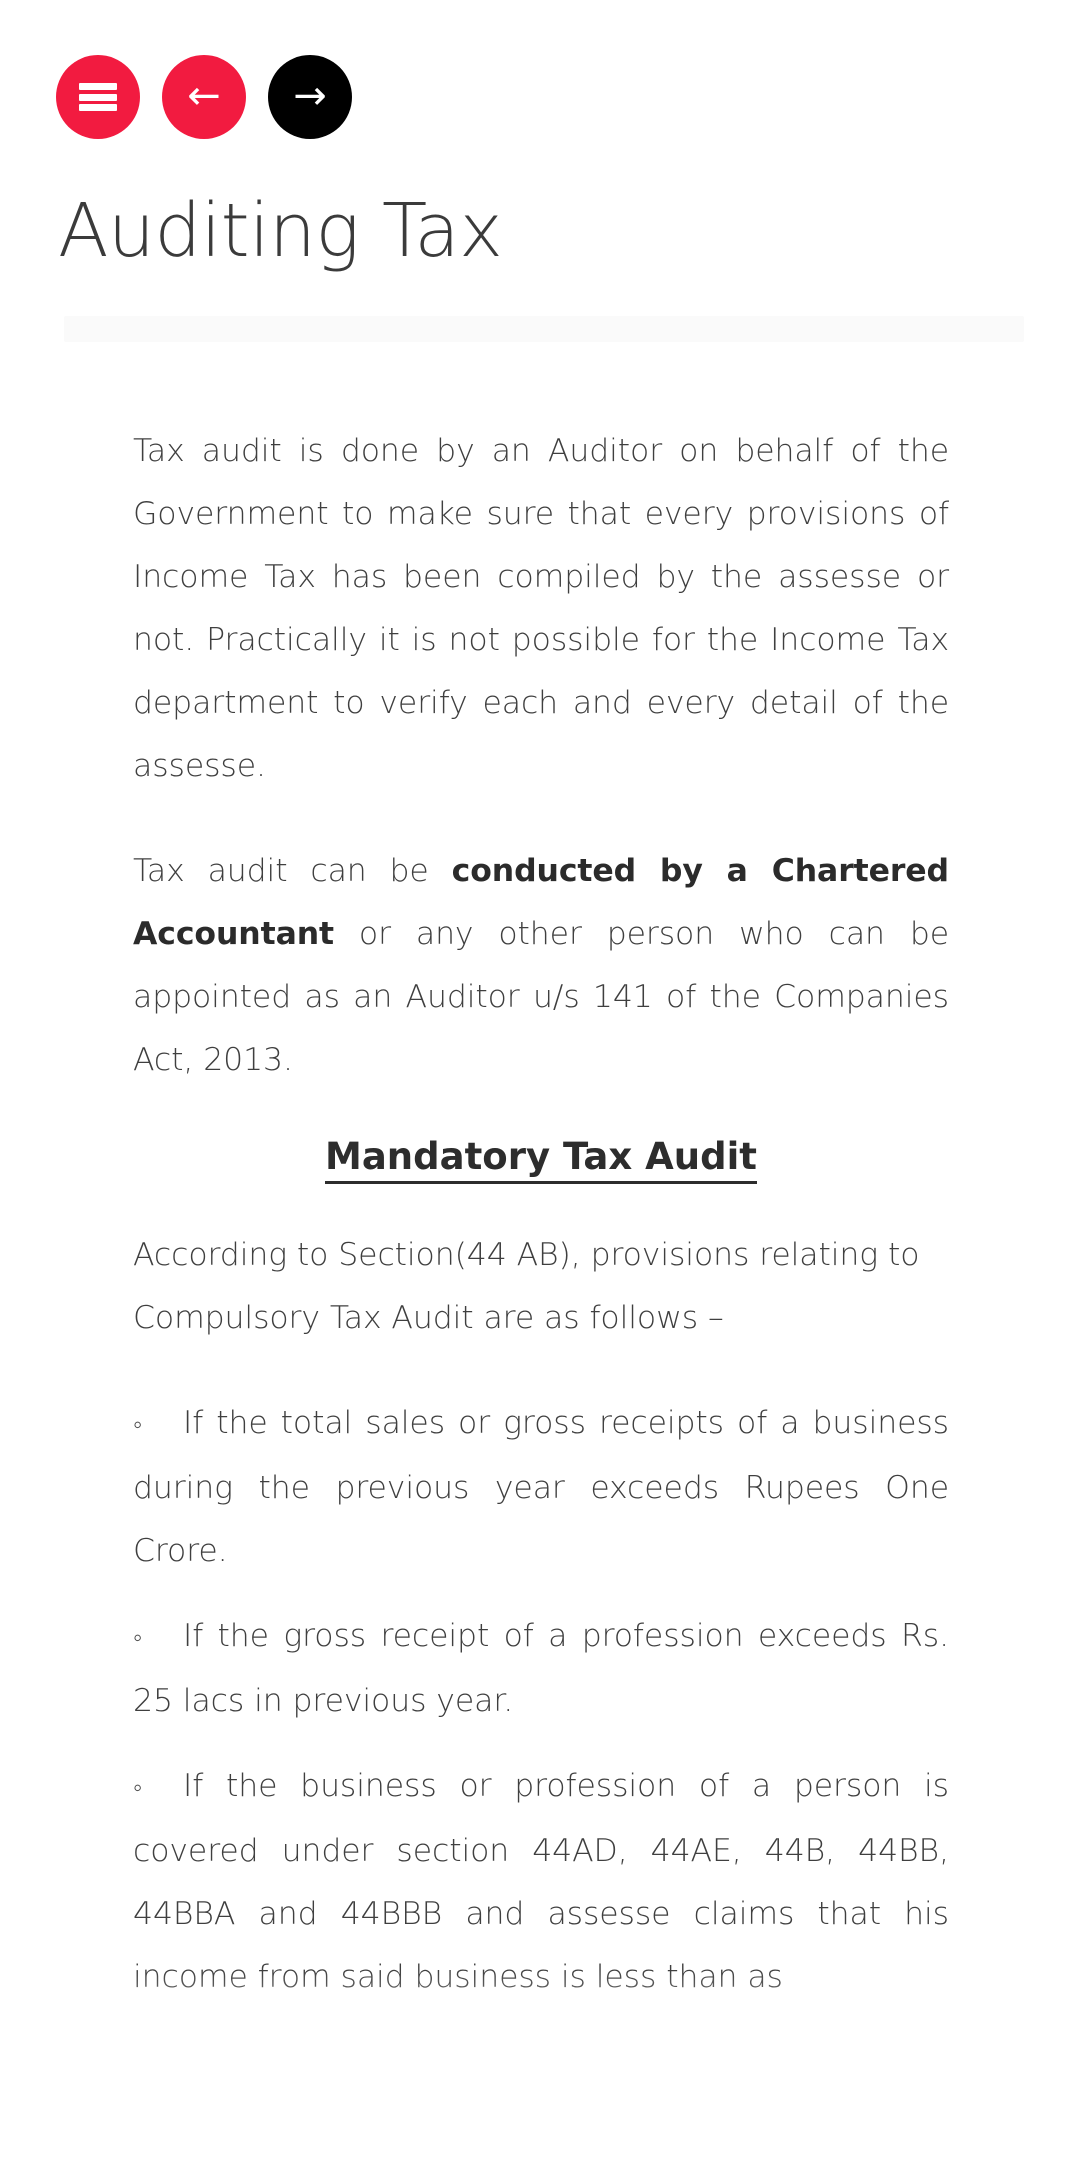 This screenshot has width=1080, height=2160. What do you see at coordinates (280, 231) in the screenshot?
I see `page-title: Auditing Tax` at bounding box center [280, 231].